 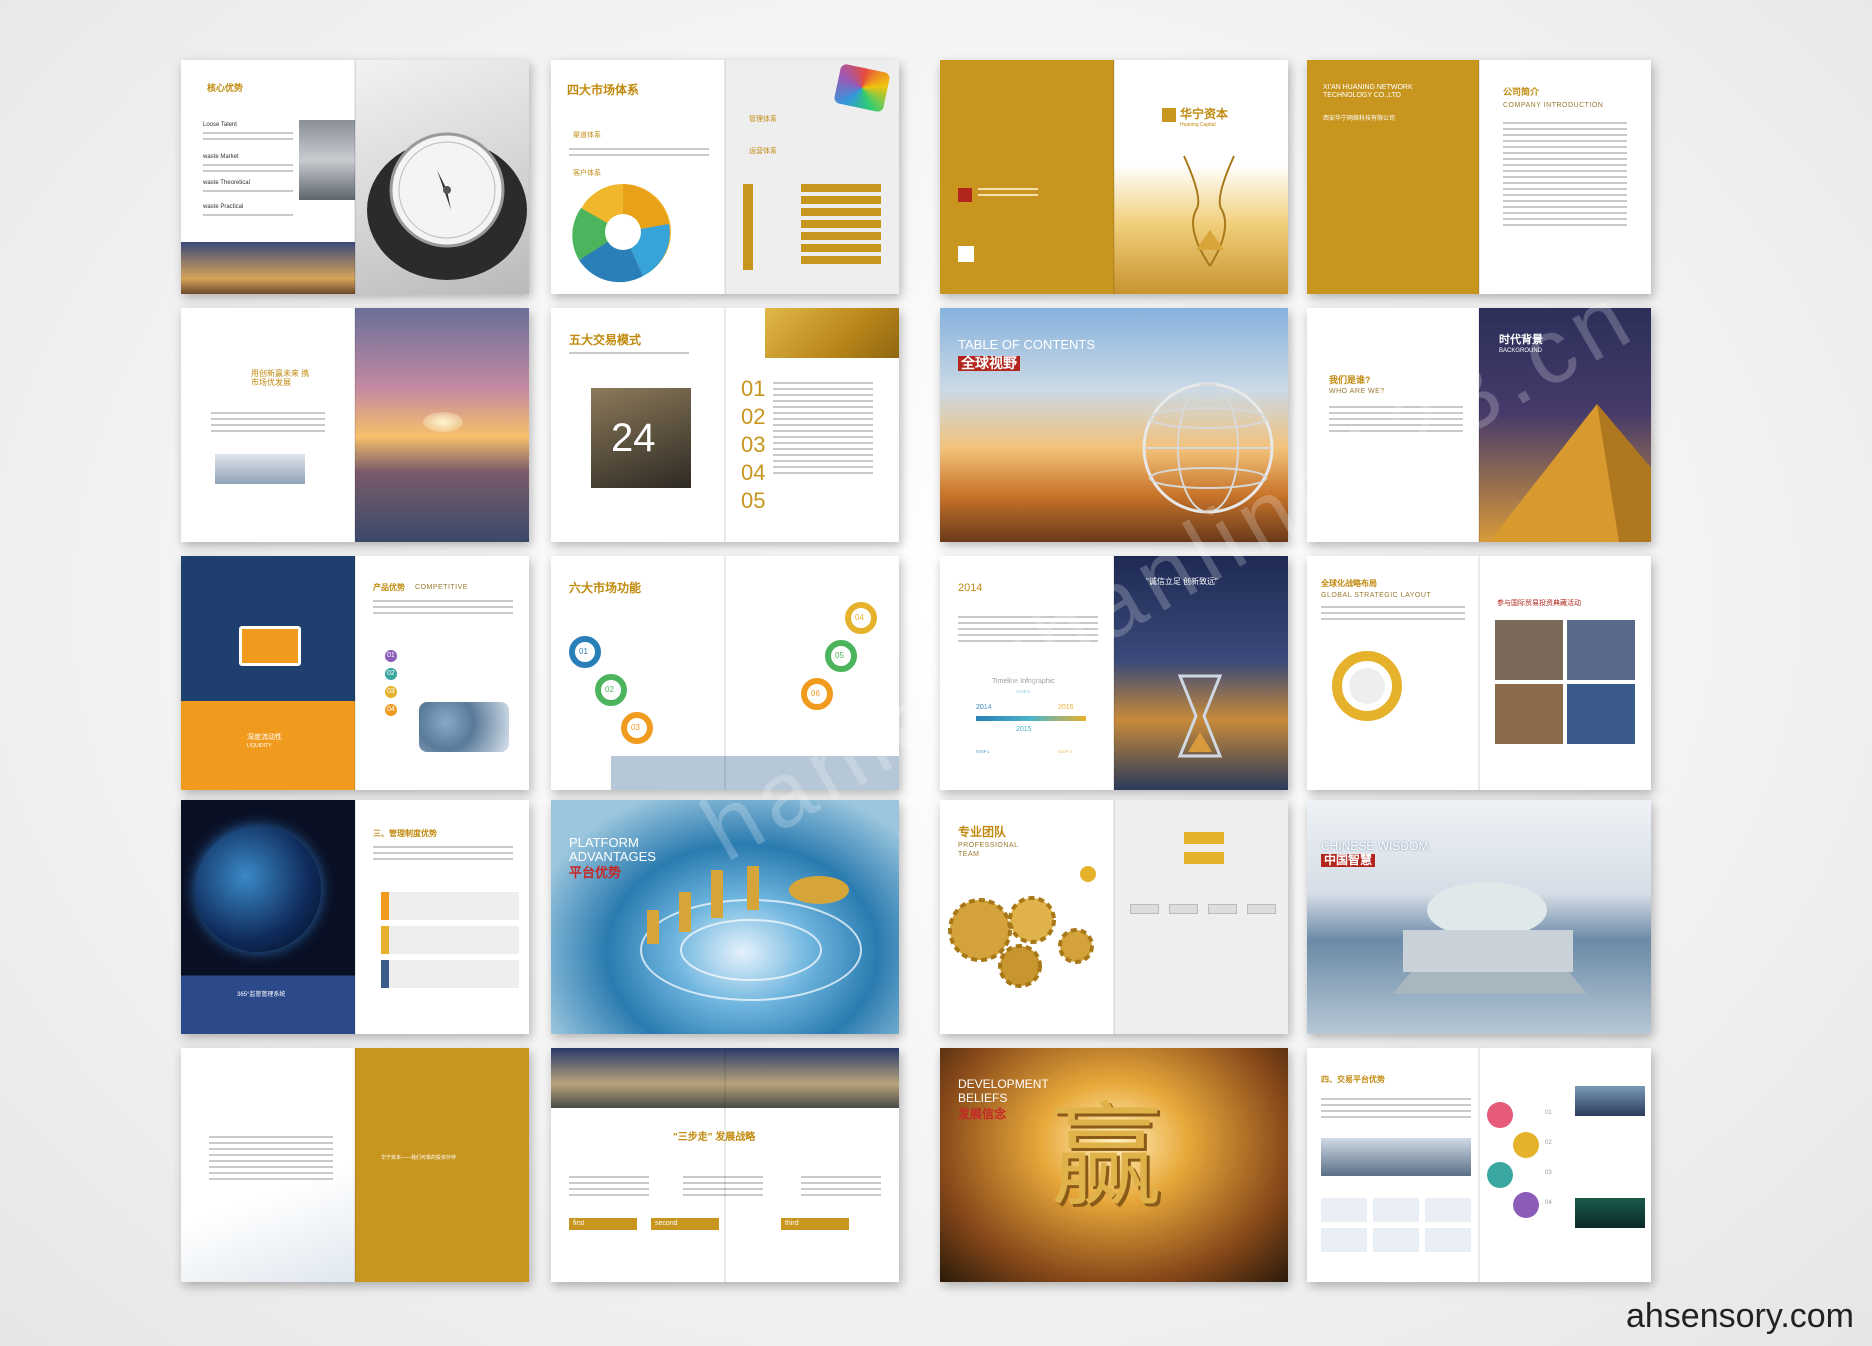 I want to click on spread-title: 三、管理制度优势, so click(x=405, y=833).